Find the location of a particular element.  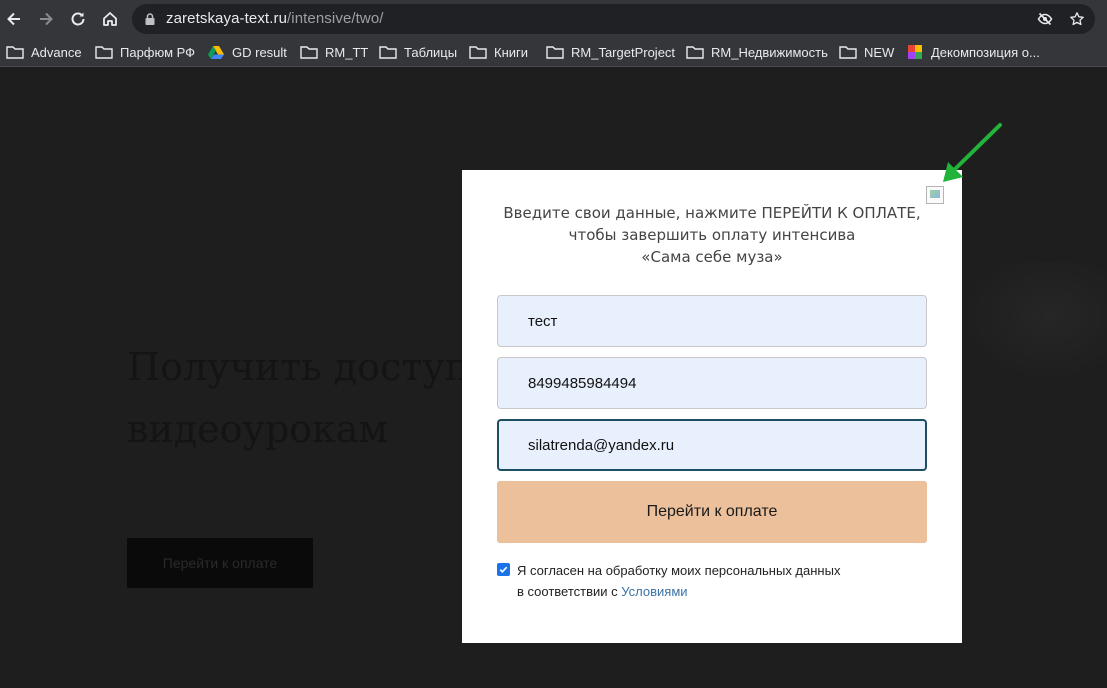

annotation-arrow-icon is located at coordinates (972, 152).